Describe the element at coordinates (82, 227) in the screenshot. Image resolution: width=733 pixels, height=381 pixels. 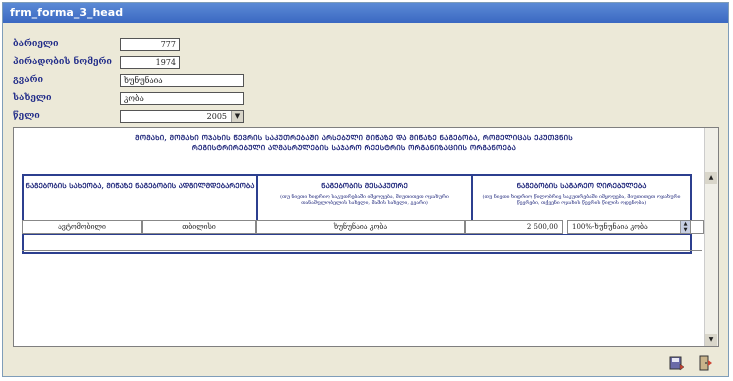
I see `cell-property-type: ავტომობილი` at that location.